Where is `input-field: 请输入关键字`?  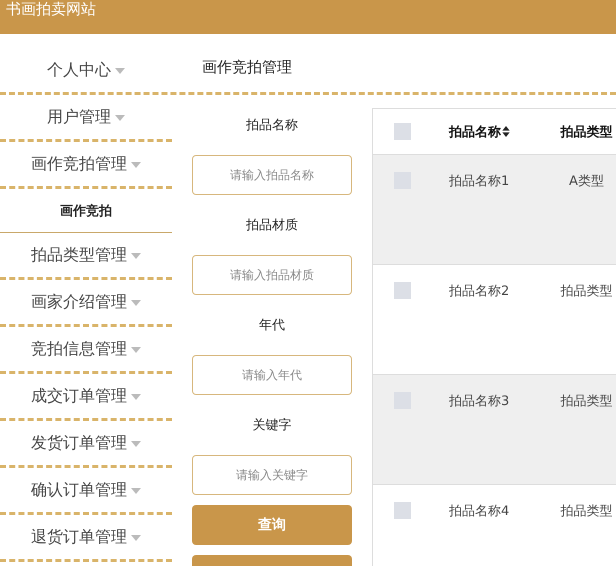
input-field: 请输入关键字 is located at coordinates (272, 475).